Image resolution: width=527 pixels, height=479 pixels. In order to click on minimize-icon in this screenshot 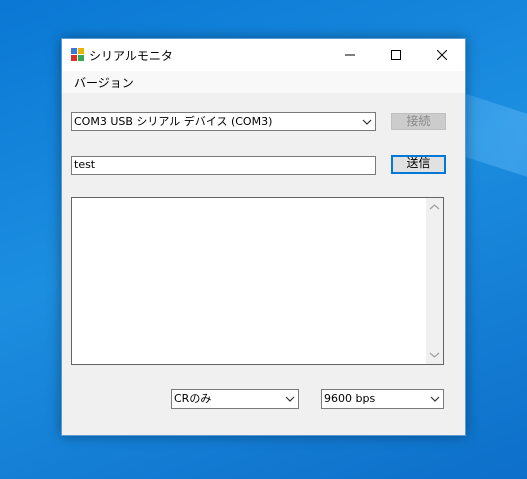, I will do `click(350, 55)`.